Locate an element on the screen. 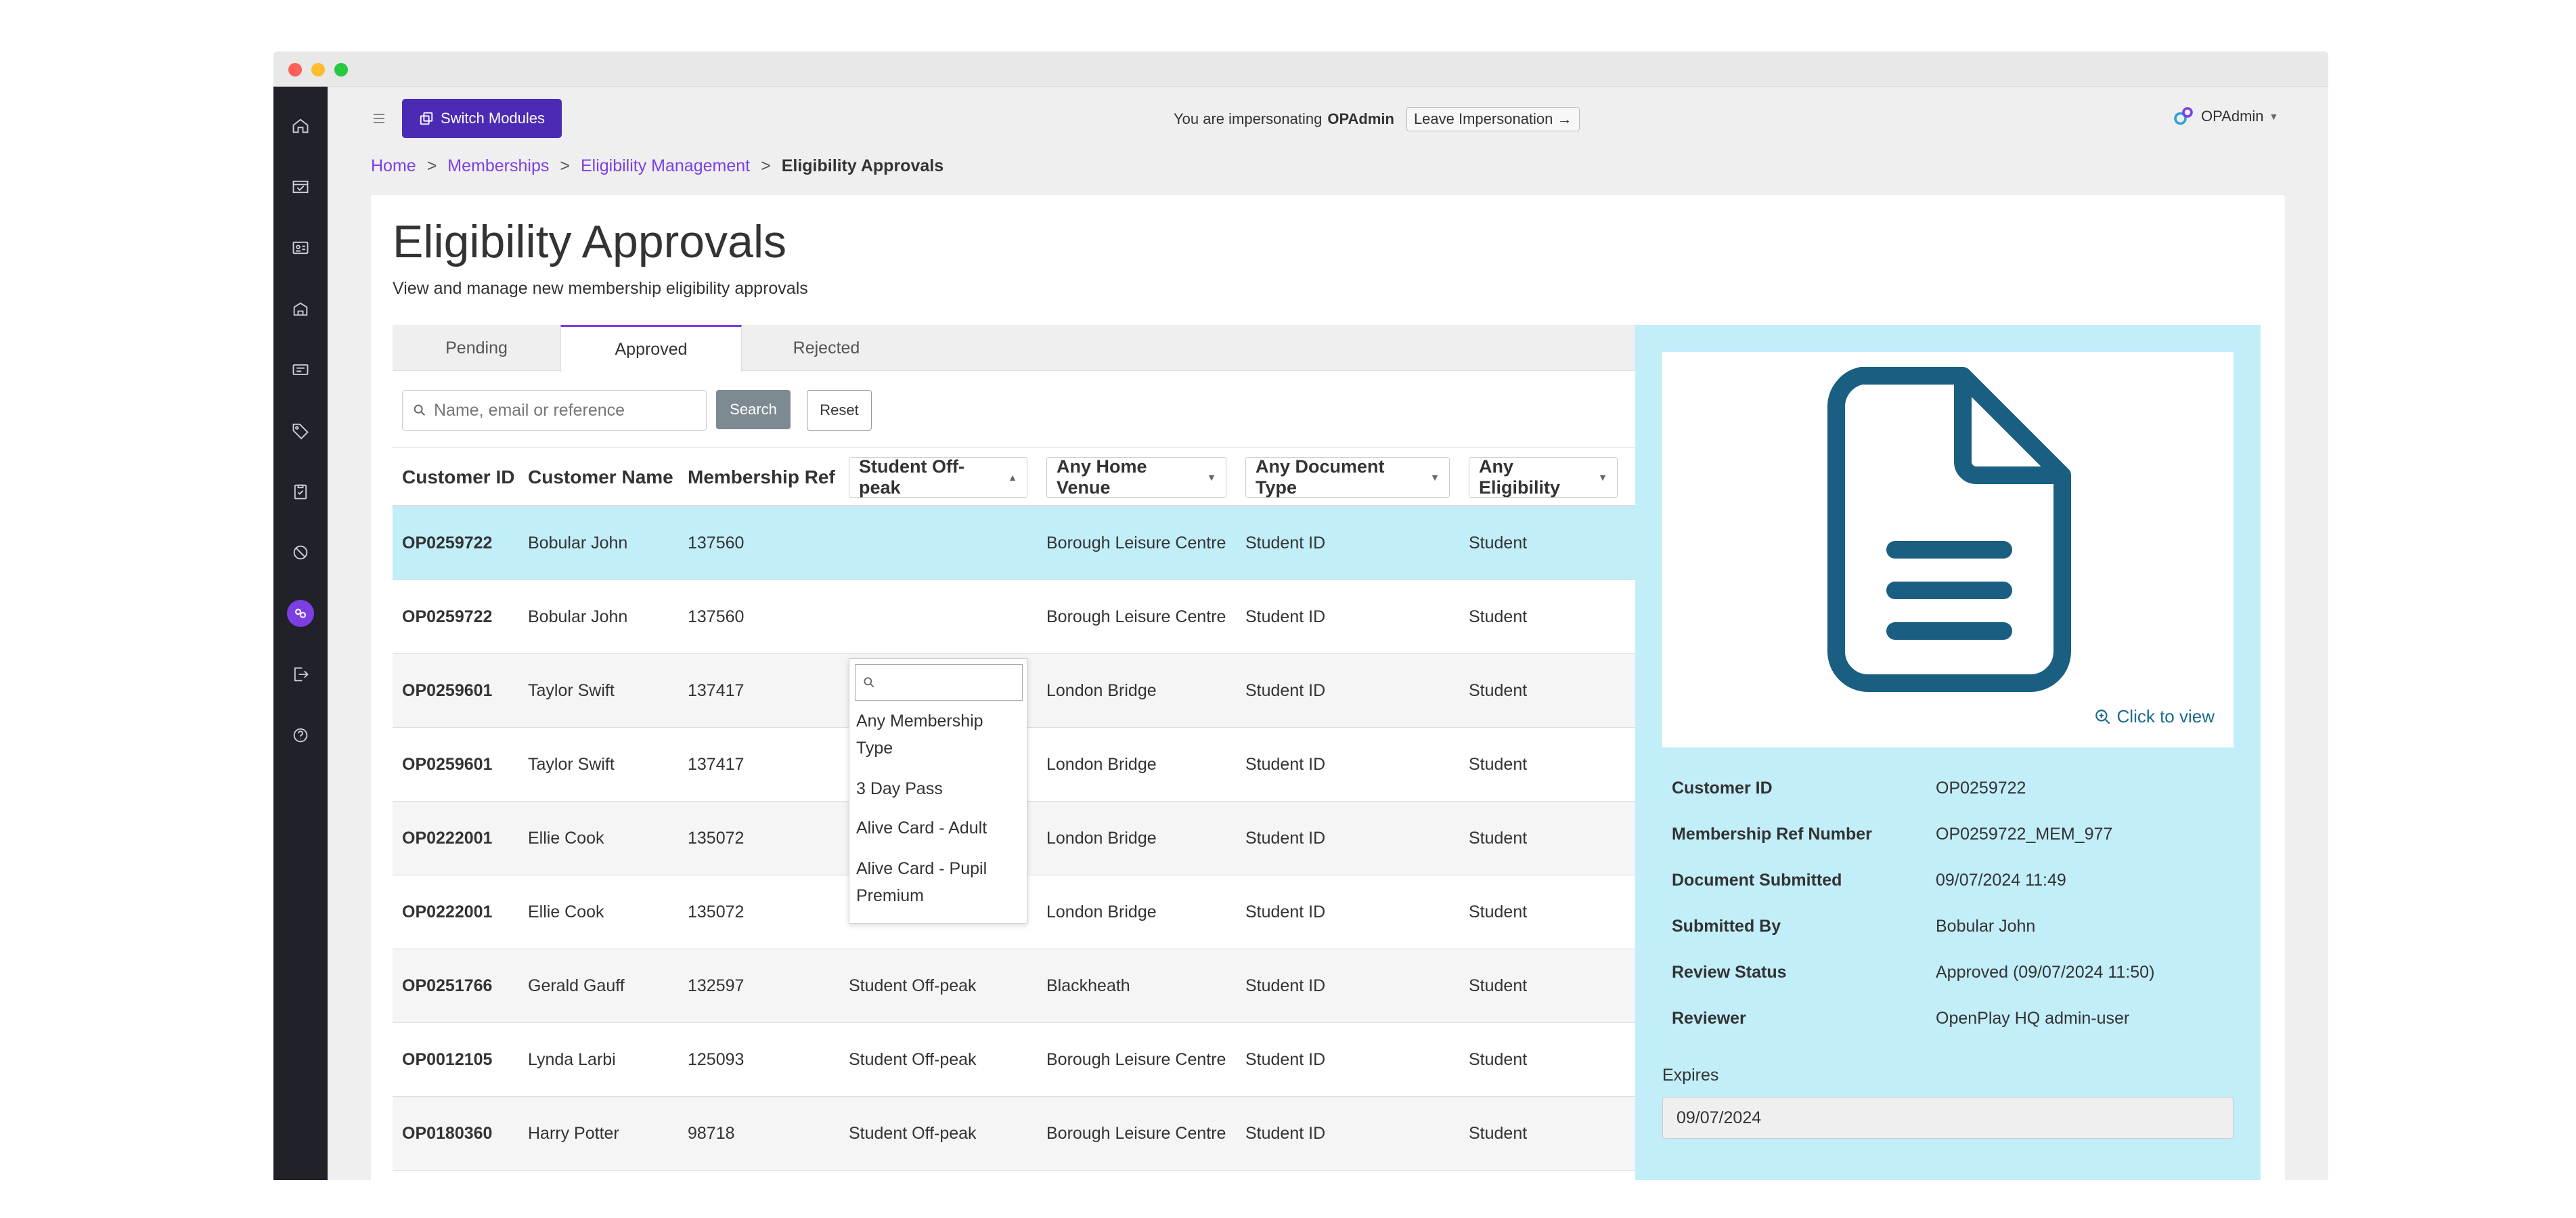 The image size is (2576, 1218). dropdown-option: Alive Card - Pupil Premium is located at coordinates (937, 882).